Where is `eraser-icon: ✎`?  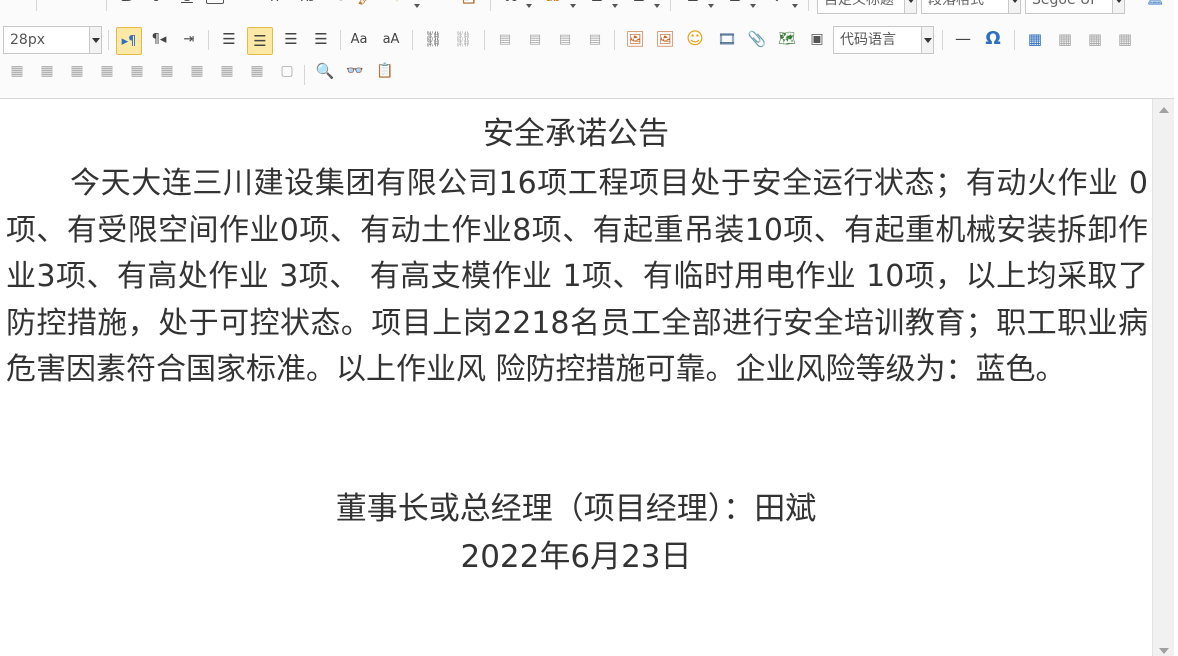 eraser-icon: ✎ is located at coordinates (337, 4).